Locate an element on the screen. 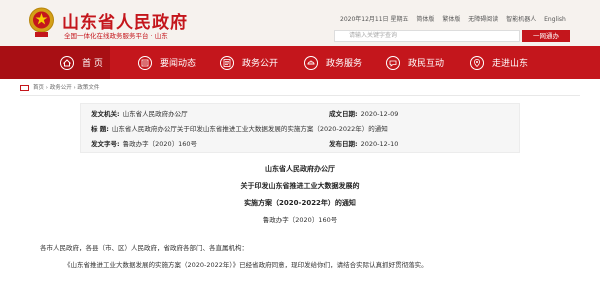  nav-item-shandong: 走进山东 is located at coordinates (499, 62).